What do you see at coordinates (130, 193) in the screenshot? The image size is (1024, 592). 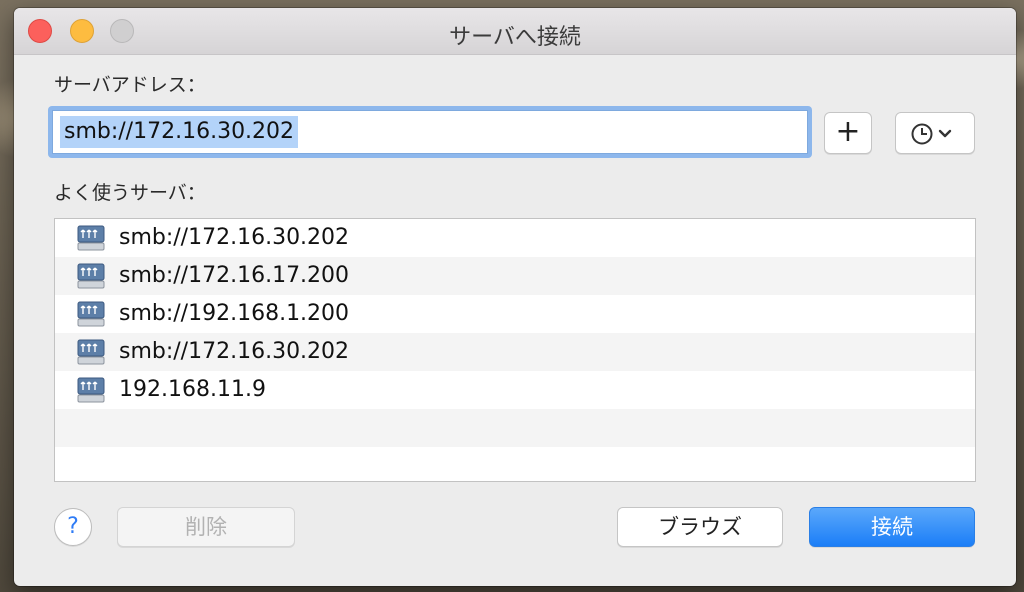 I see `favorite-servers-label: よく使うサーバ：` at bounding box center [130, 193].